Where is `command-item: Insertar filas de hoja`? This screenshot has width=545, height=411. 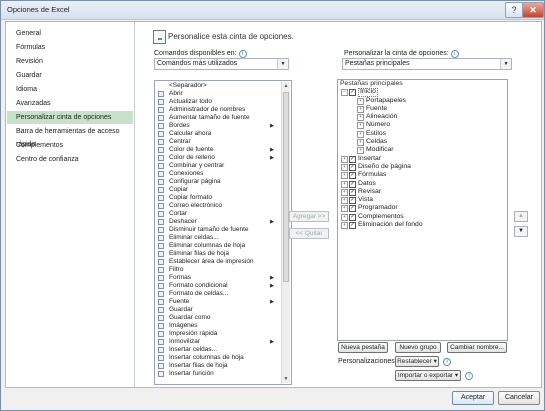
command-item: Insertar filas de hoja is located at coordinates (218, 366).